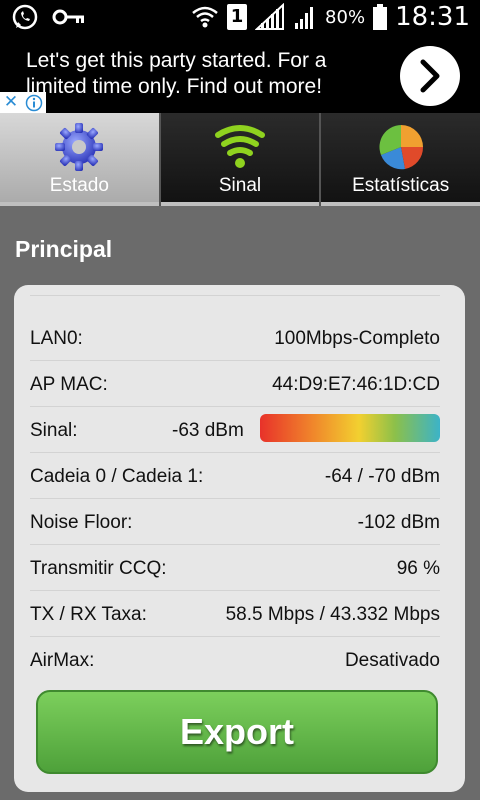  I want to click on tab-estatisticas: Estatísticas, so click(400, 159).